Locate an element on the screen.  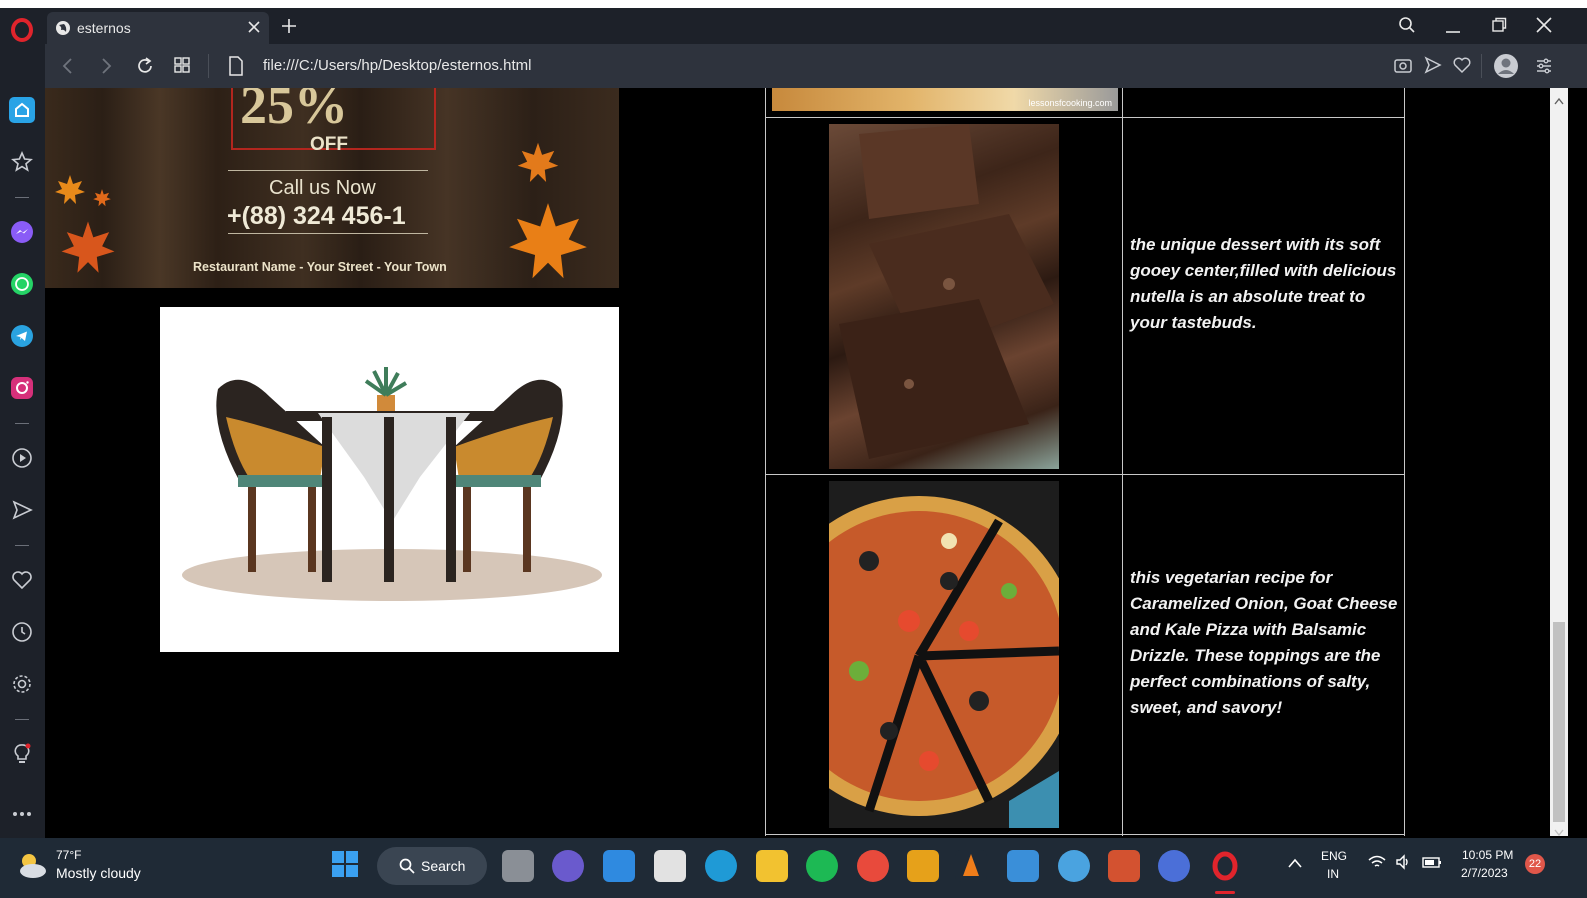
tab-search-icon is located at coordinates (1407, 27).